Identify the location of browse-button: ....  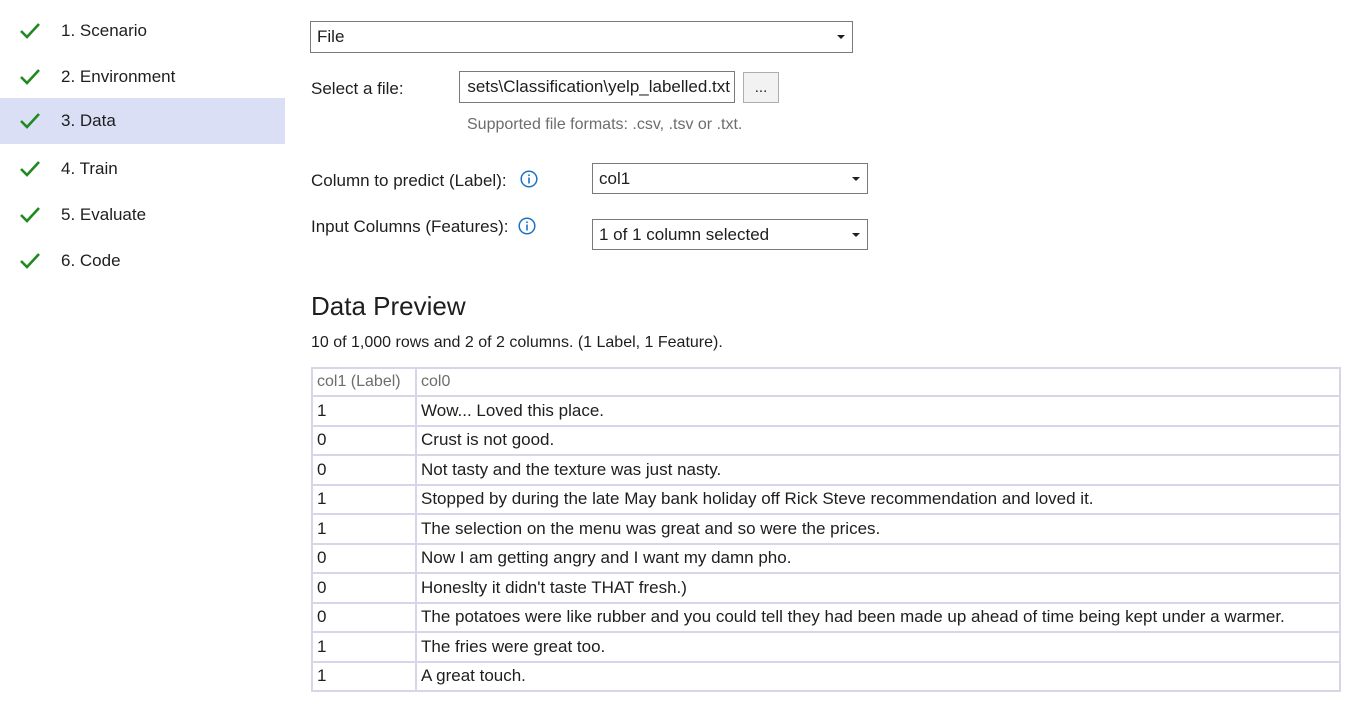
(761, 87).